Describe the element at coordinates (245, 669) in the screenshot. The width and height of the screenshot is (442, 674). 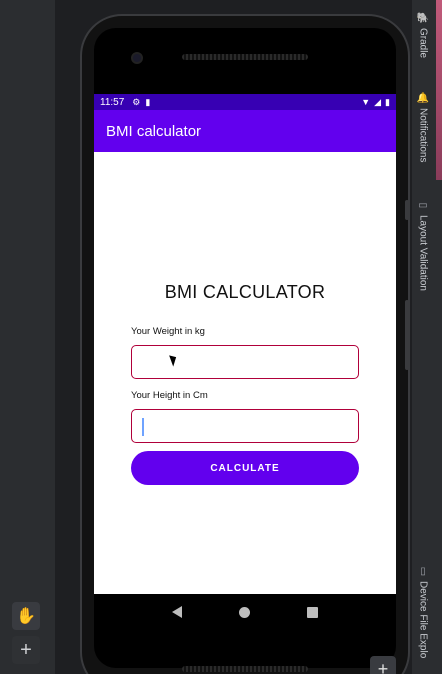
I see `bottom-speaker` at that location.